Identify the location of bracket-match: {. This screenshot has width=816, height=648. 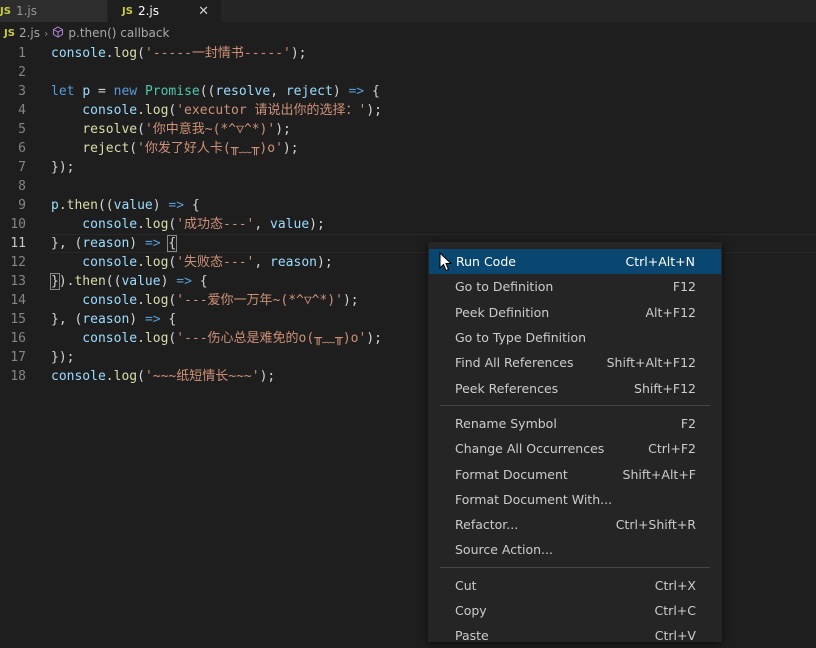
(172, 243).